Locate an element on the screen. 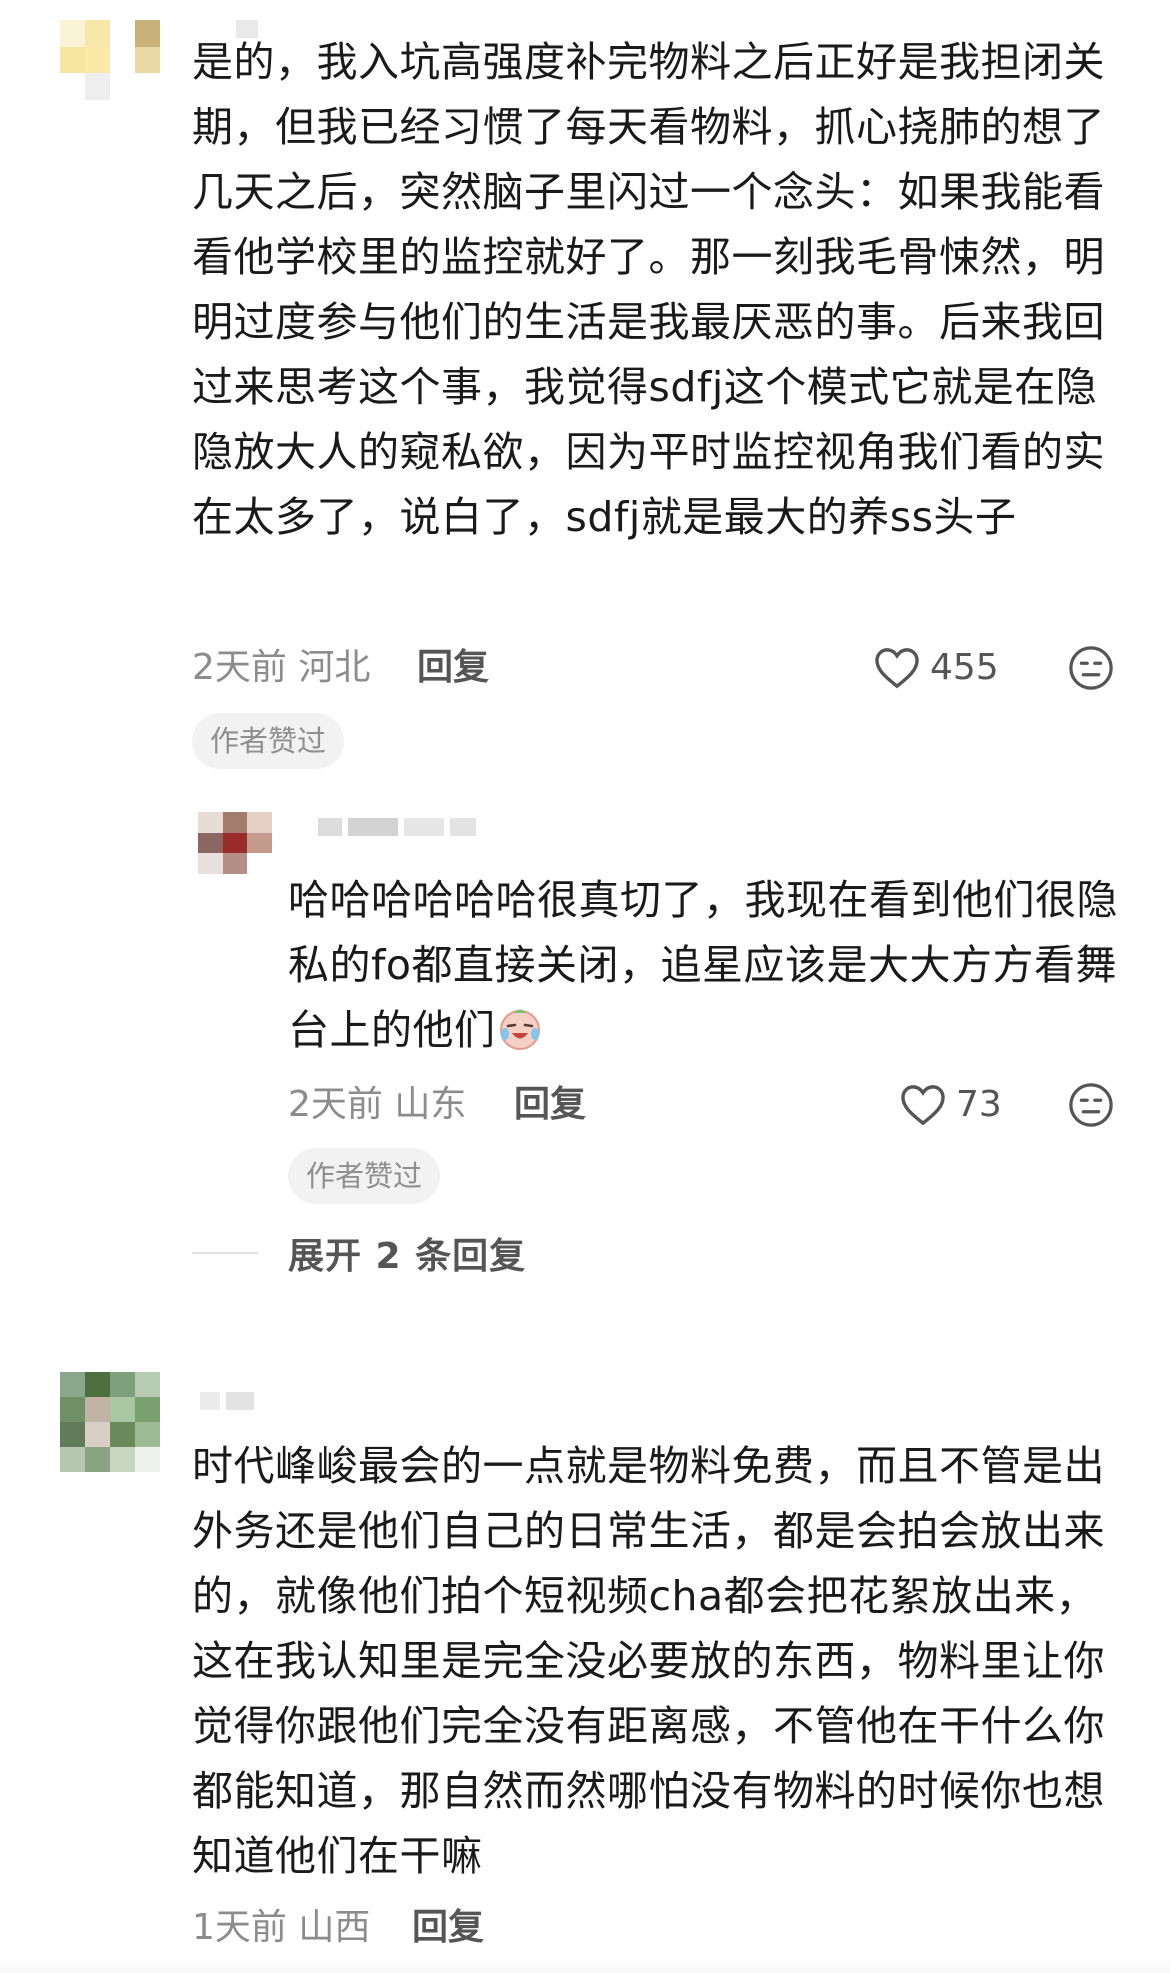 The image size is (1170, 1973). expand-replies-button: 展开 2 条回复 is located at coordinates (359, 1253).